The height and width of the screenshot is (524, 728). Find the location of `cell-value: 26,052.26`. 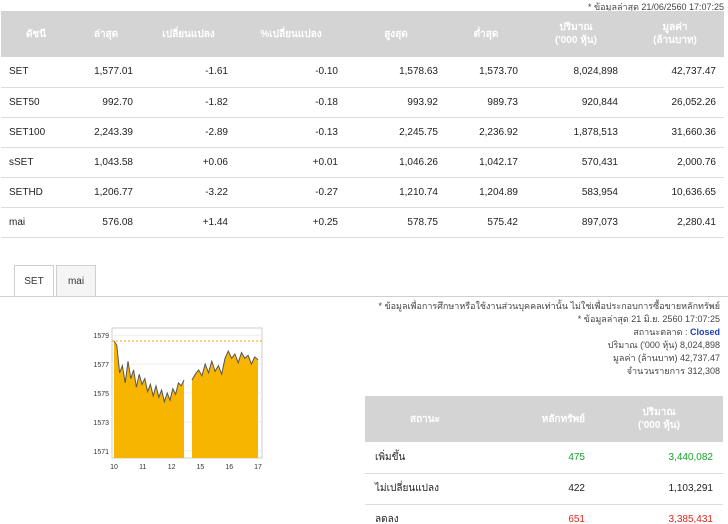

cell-value: 26,052.26 is located at coordinates (675, 102).